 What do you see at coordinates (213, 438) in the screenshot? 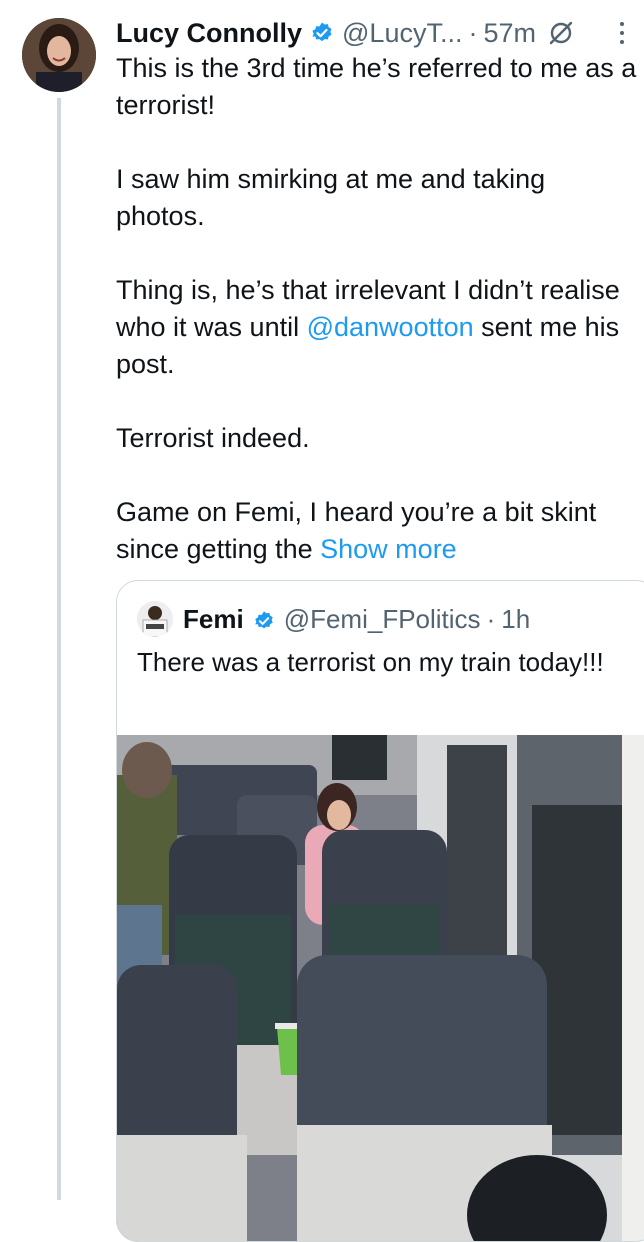
I see `post-paragraph: Terrorist indeed.` at bounding box center [213, 438].